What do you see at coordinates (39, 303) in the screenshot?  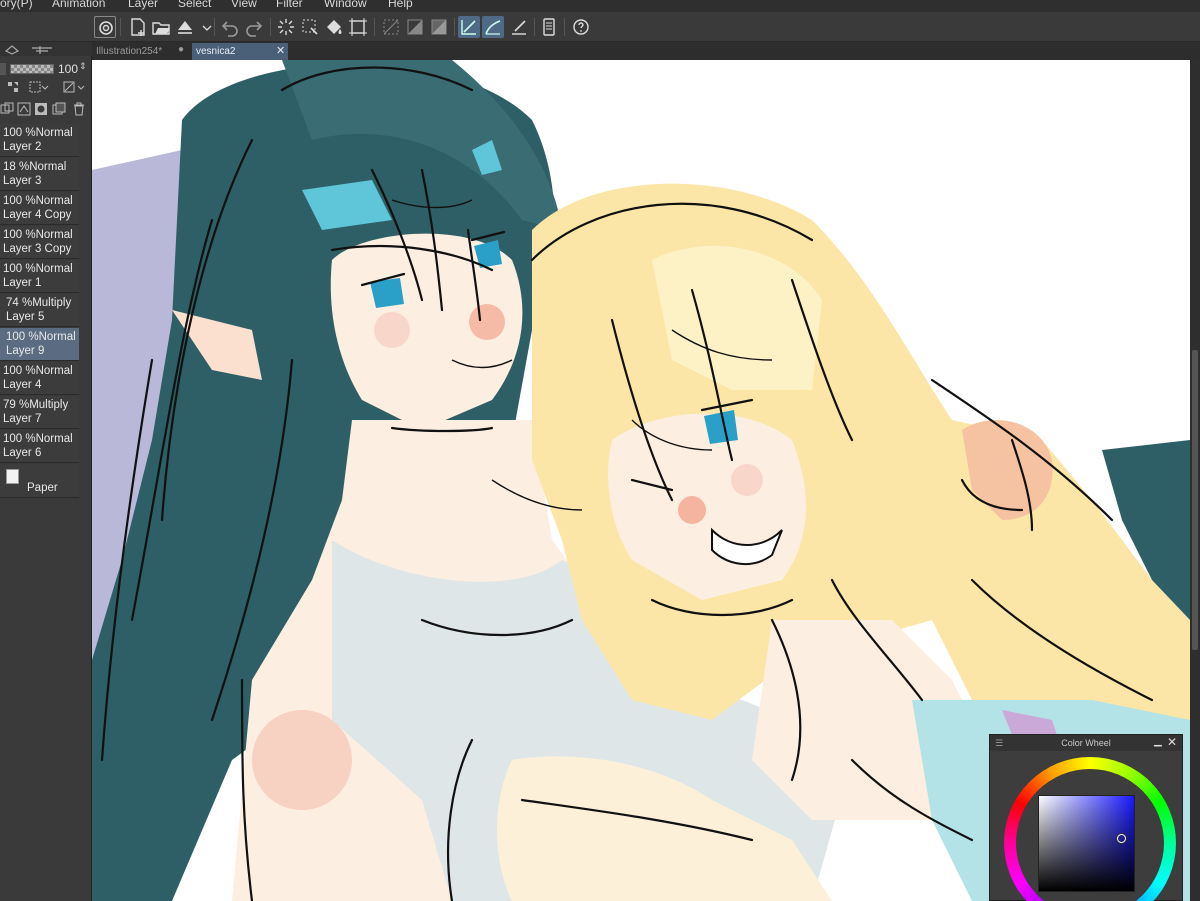 I see `layer-opacity-mode: 74 %Multiply` at bounding box center [39, 303].